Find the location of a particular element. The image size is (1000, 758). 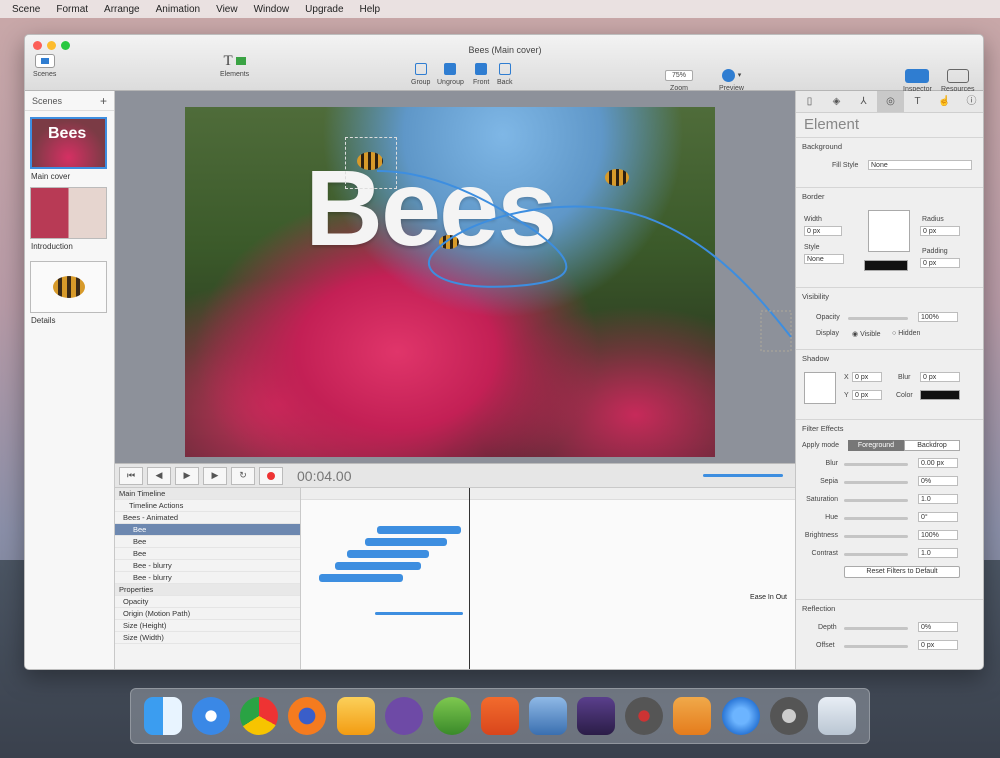

blur-filter-slider is located at coordinates (876, 464).